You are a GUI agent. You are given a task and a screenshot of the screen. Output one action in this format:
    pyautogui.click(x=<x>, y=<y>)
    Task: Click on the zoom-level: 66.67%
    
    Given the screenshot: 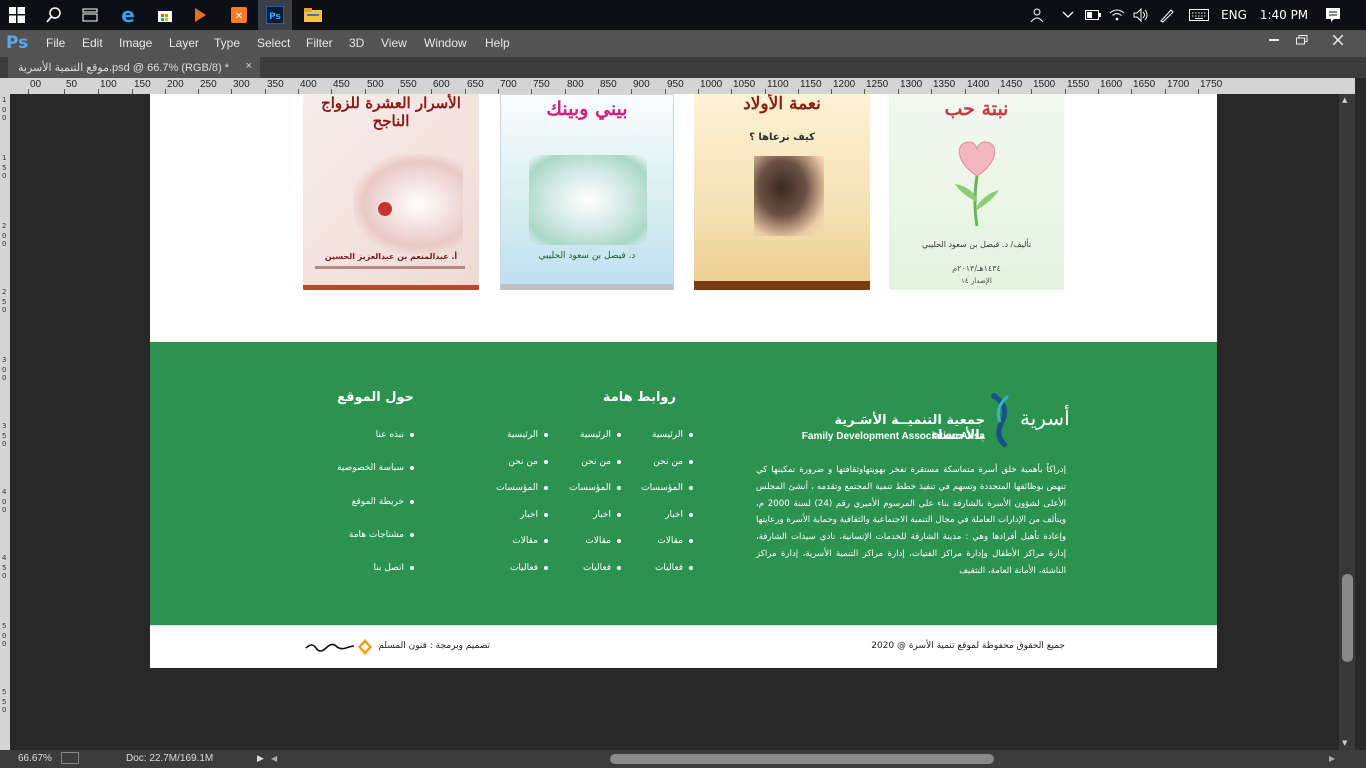 What is the action you would take?
    pyautogui.click(x=35, y=758)
    